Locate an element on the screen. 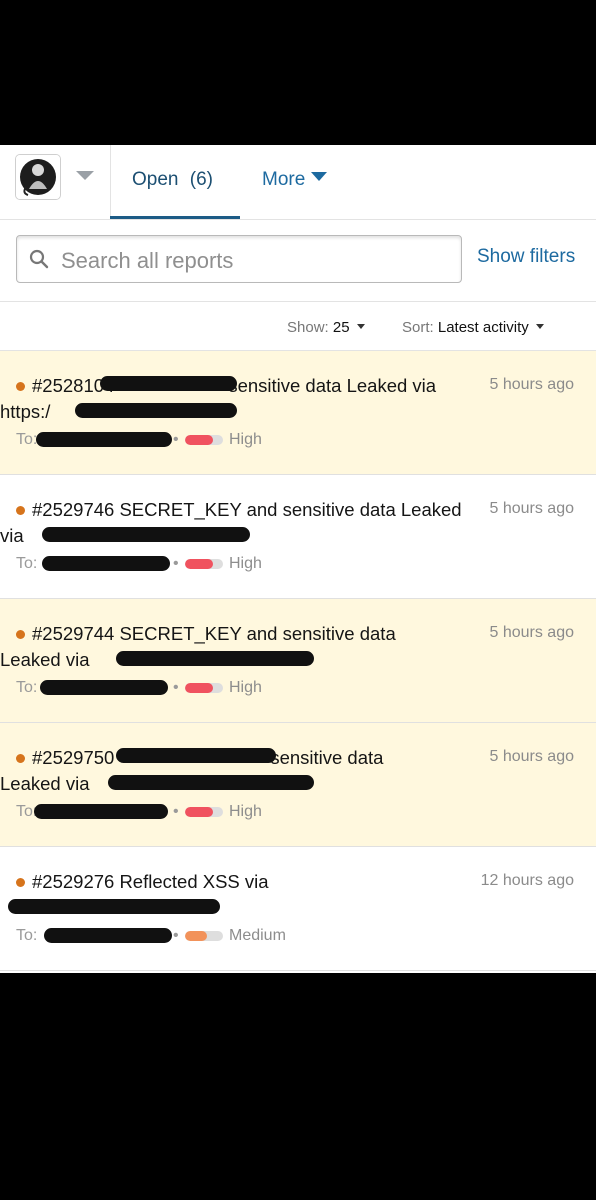 This screenshot has height=1200, width=596. search-bar-row: Search all reports Show filters is located at coordinates (298, 260).